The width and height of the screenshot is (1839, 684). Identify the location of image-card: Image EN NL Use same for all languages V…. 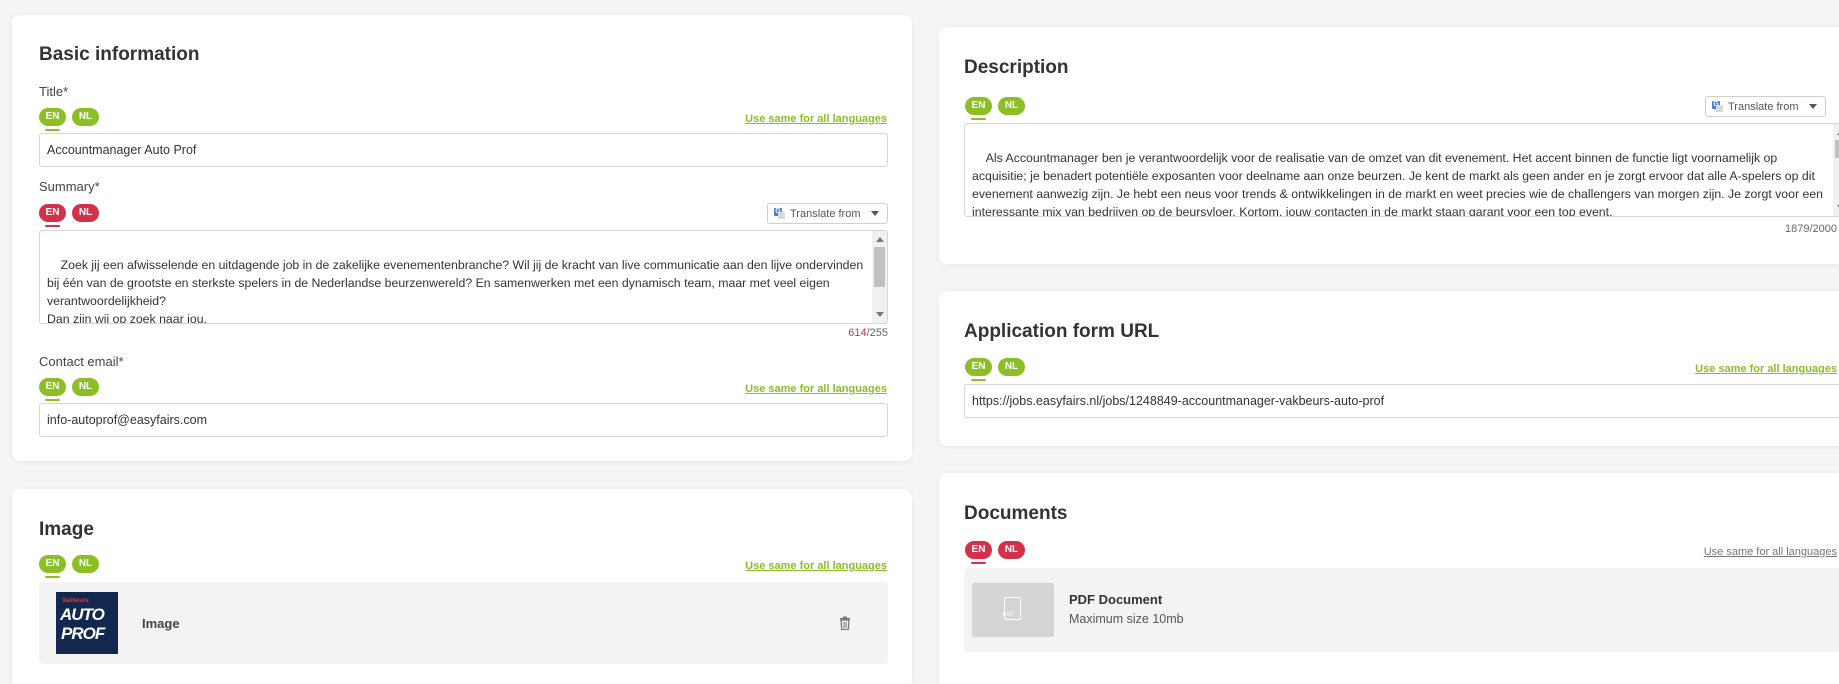
(462, 586).